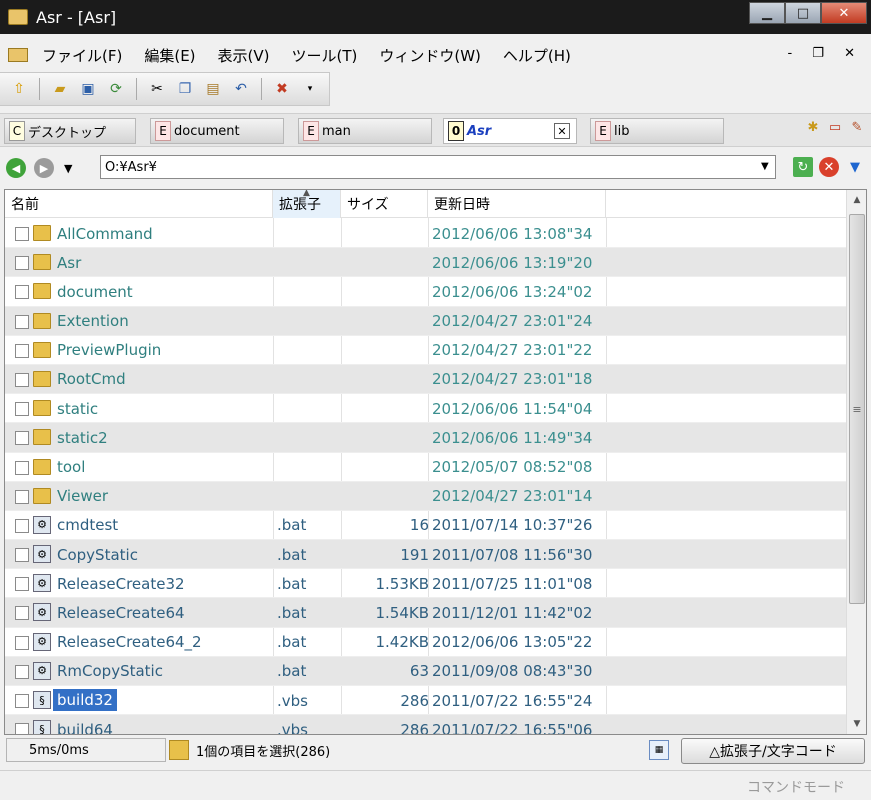  Describe the element at coordinates (426, 379) in the screenshot. I see `file-row: RootCmd 2012/04/27 23:01"18` at that location.